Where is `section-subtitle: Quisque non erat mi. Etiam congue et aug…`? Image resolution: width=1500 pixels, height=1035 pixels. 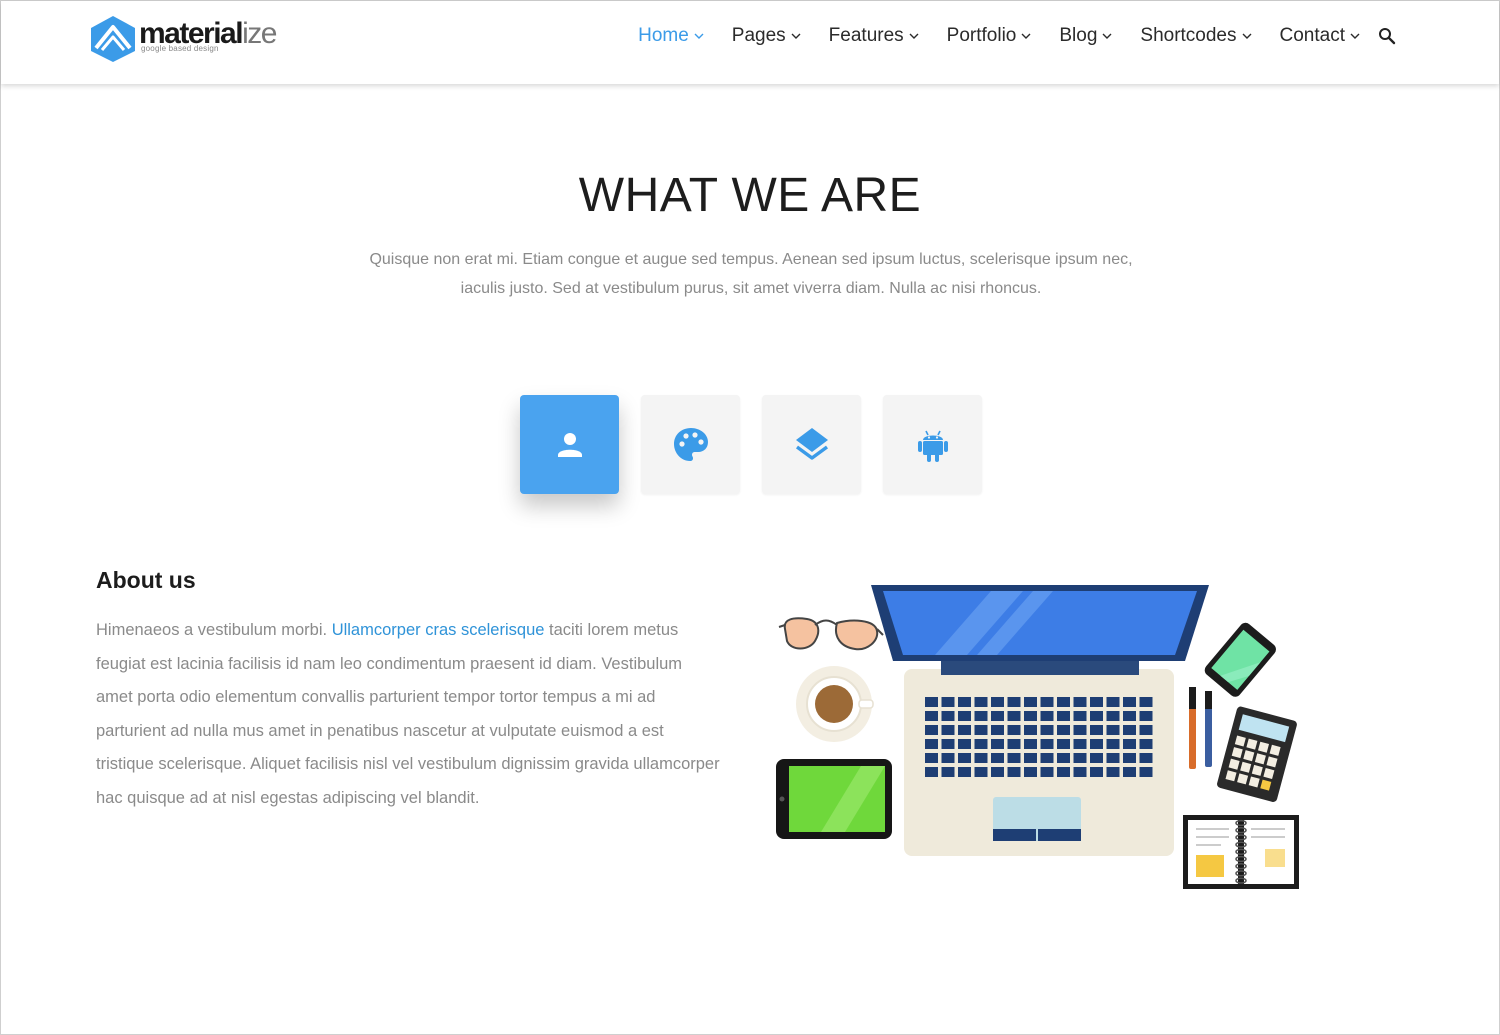
section-subtitle: Quisque non erat mi. Etiam congue et aug… is located at coordinates (751, 274).